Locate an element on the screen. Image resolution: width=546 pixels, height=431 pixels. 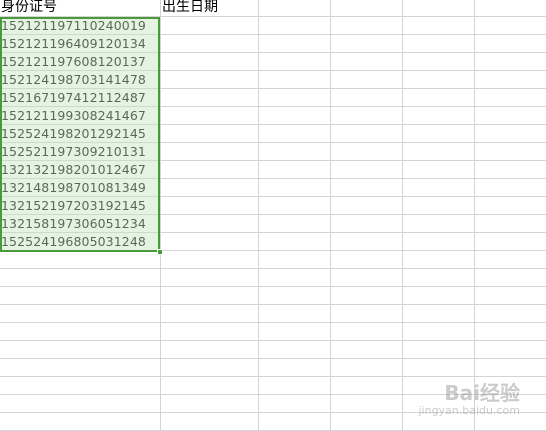
header-cell-birth-date: 出生日期 is located at coordinates (209, 8).